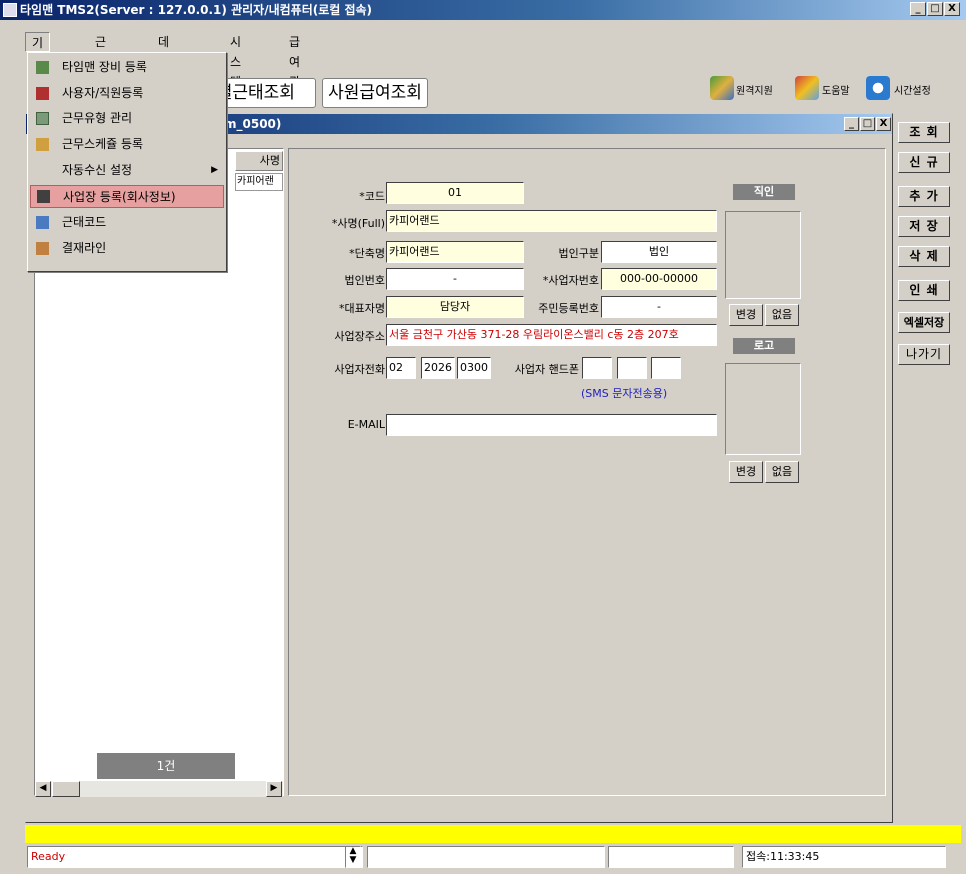 The image size is (966, 874). What do you see at coordinates (952, 9) in the screenshot?
I see `close-button: X` at bounding box center [952, 9].